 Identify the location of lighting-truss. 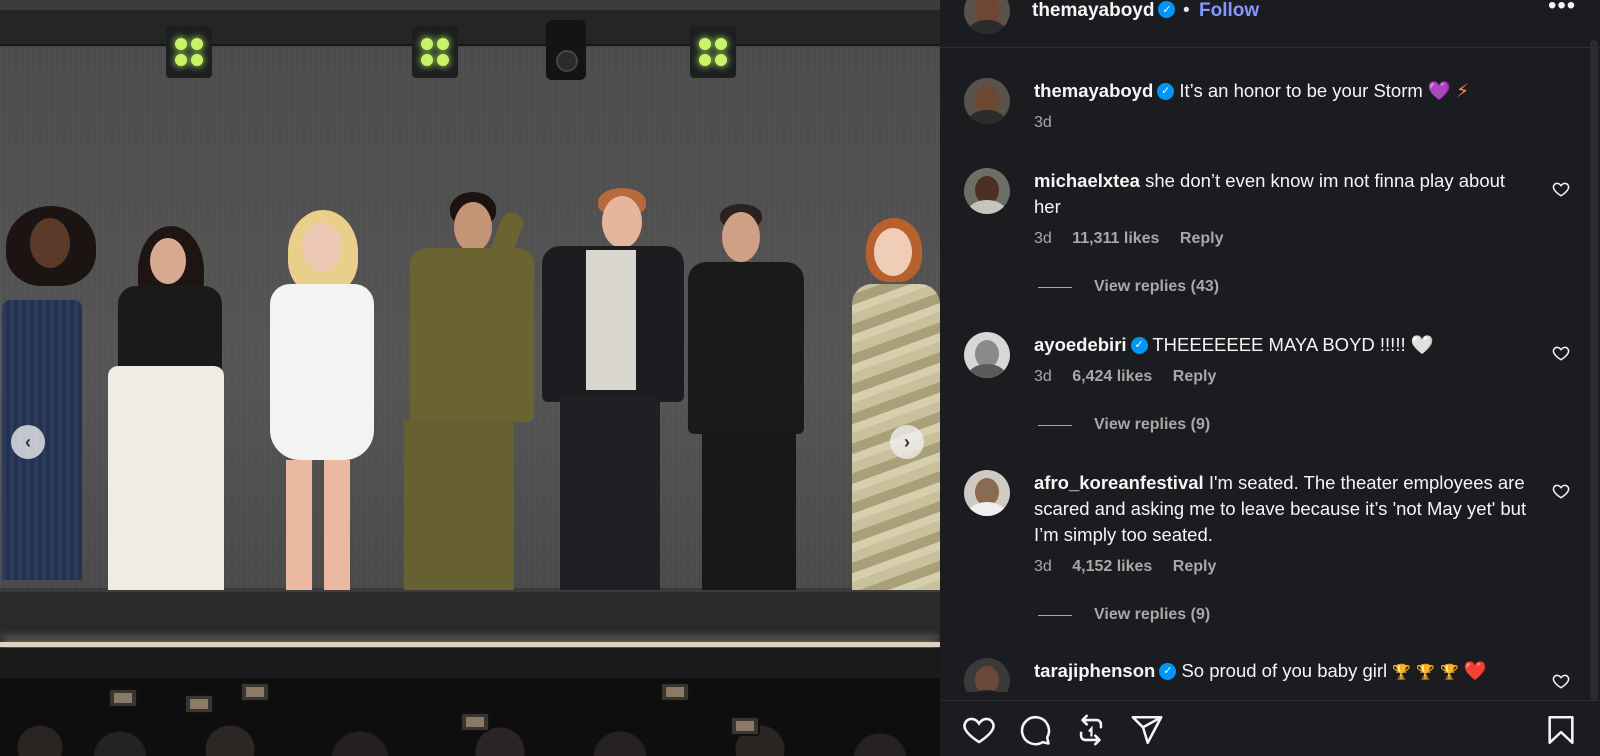
(470, 23).